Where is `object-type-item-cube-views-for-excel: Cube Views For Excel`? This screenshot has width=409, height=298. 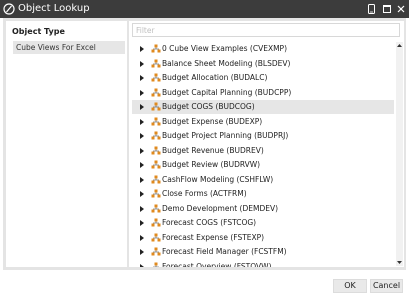 object-type-item-cube-views-for-excel: Cube Views For Excel is located at coordinates (69, 47).